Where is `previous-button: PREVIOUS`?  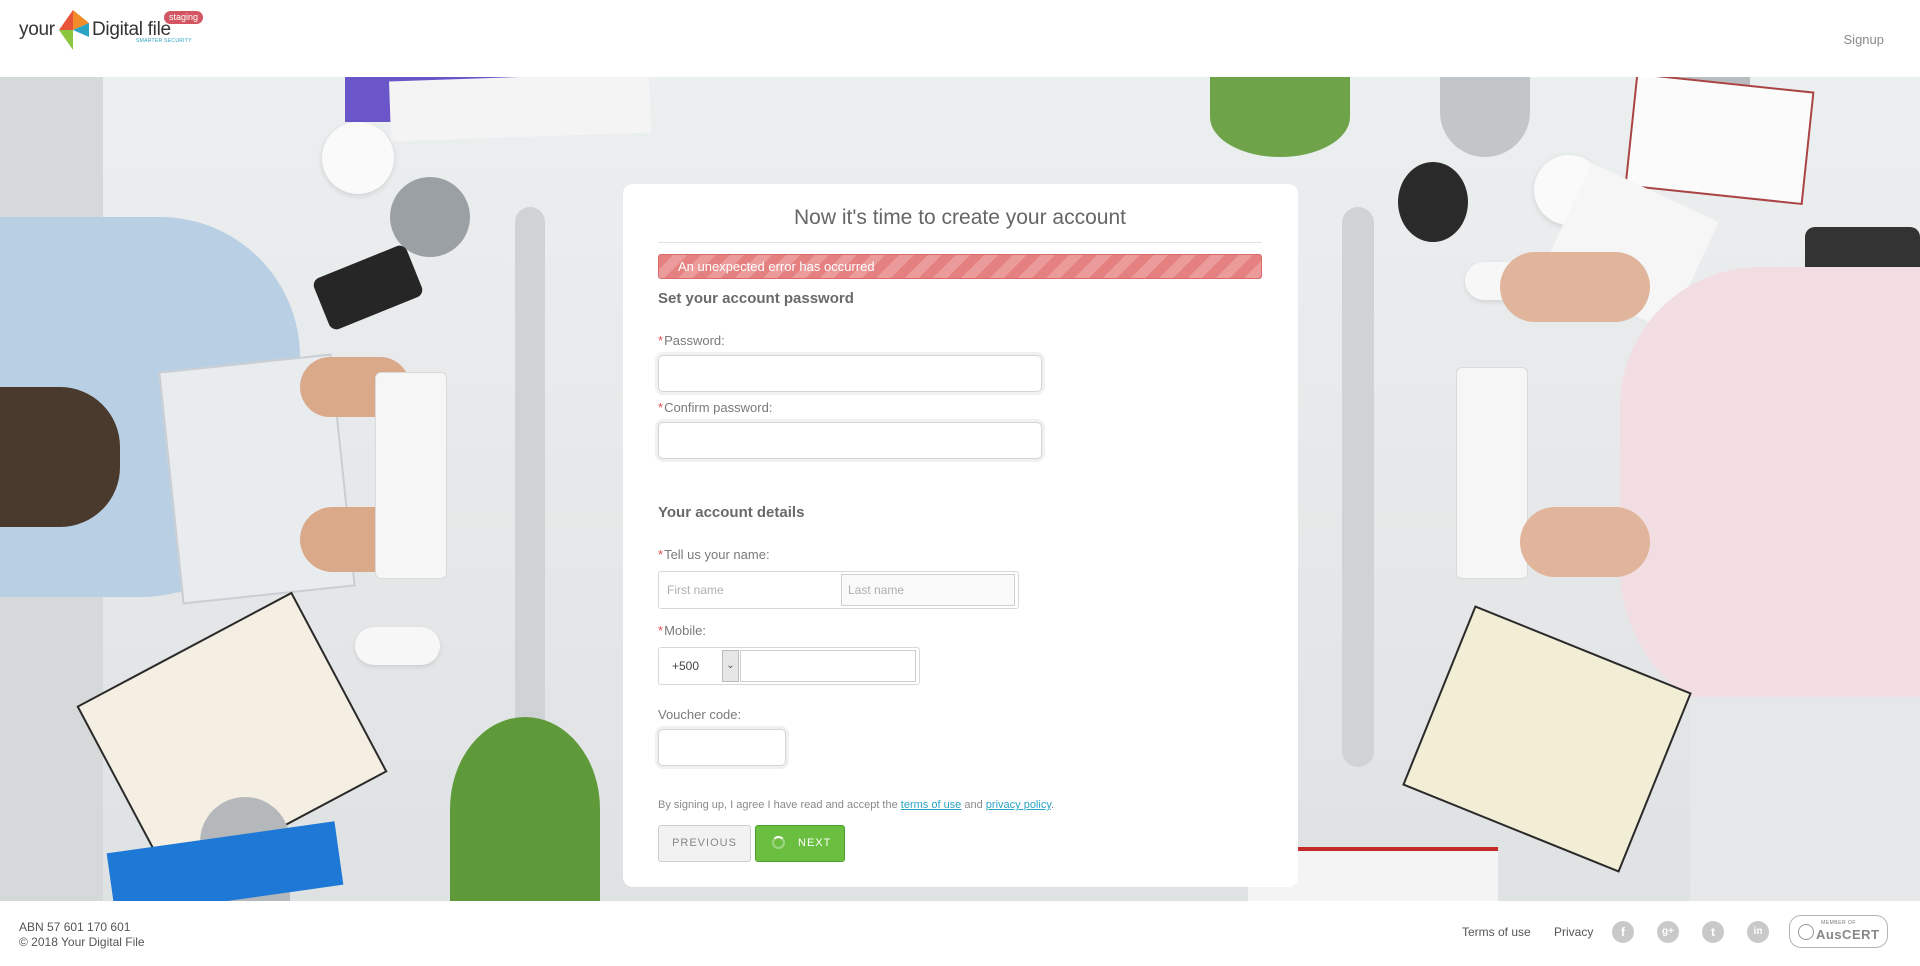
previous-button: PREVIOUS is located at coordinates (704, 843).